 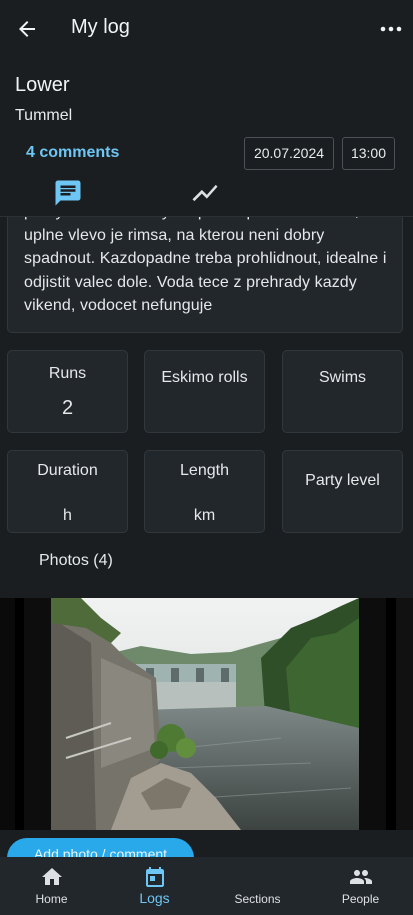 I want to click on stat-eskimo-rolls: Eskimo rolls, so click(x=204, y=391).